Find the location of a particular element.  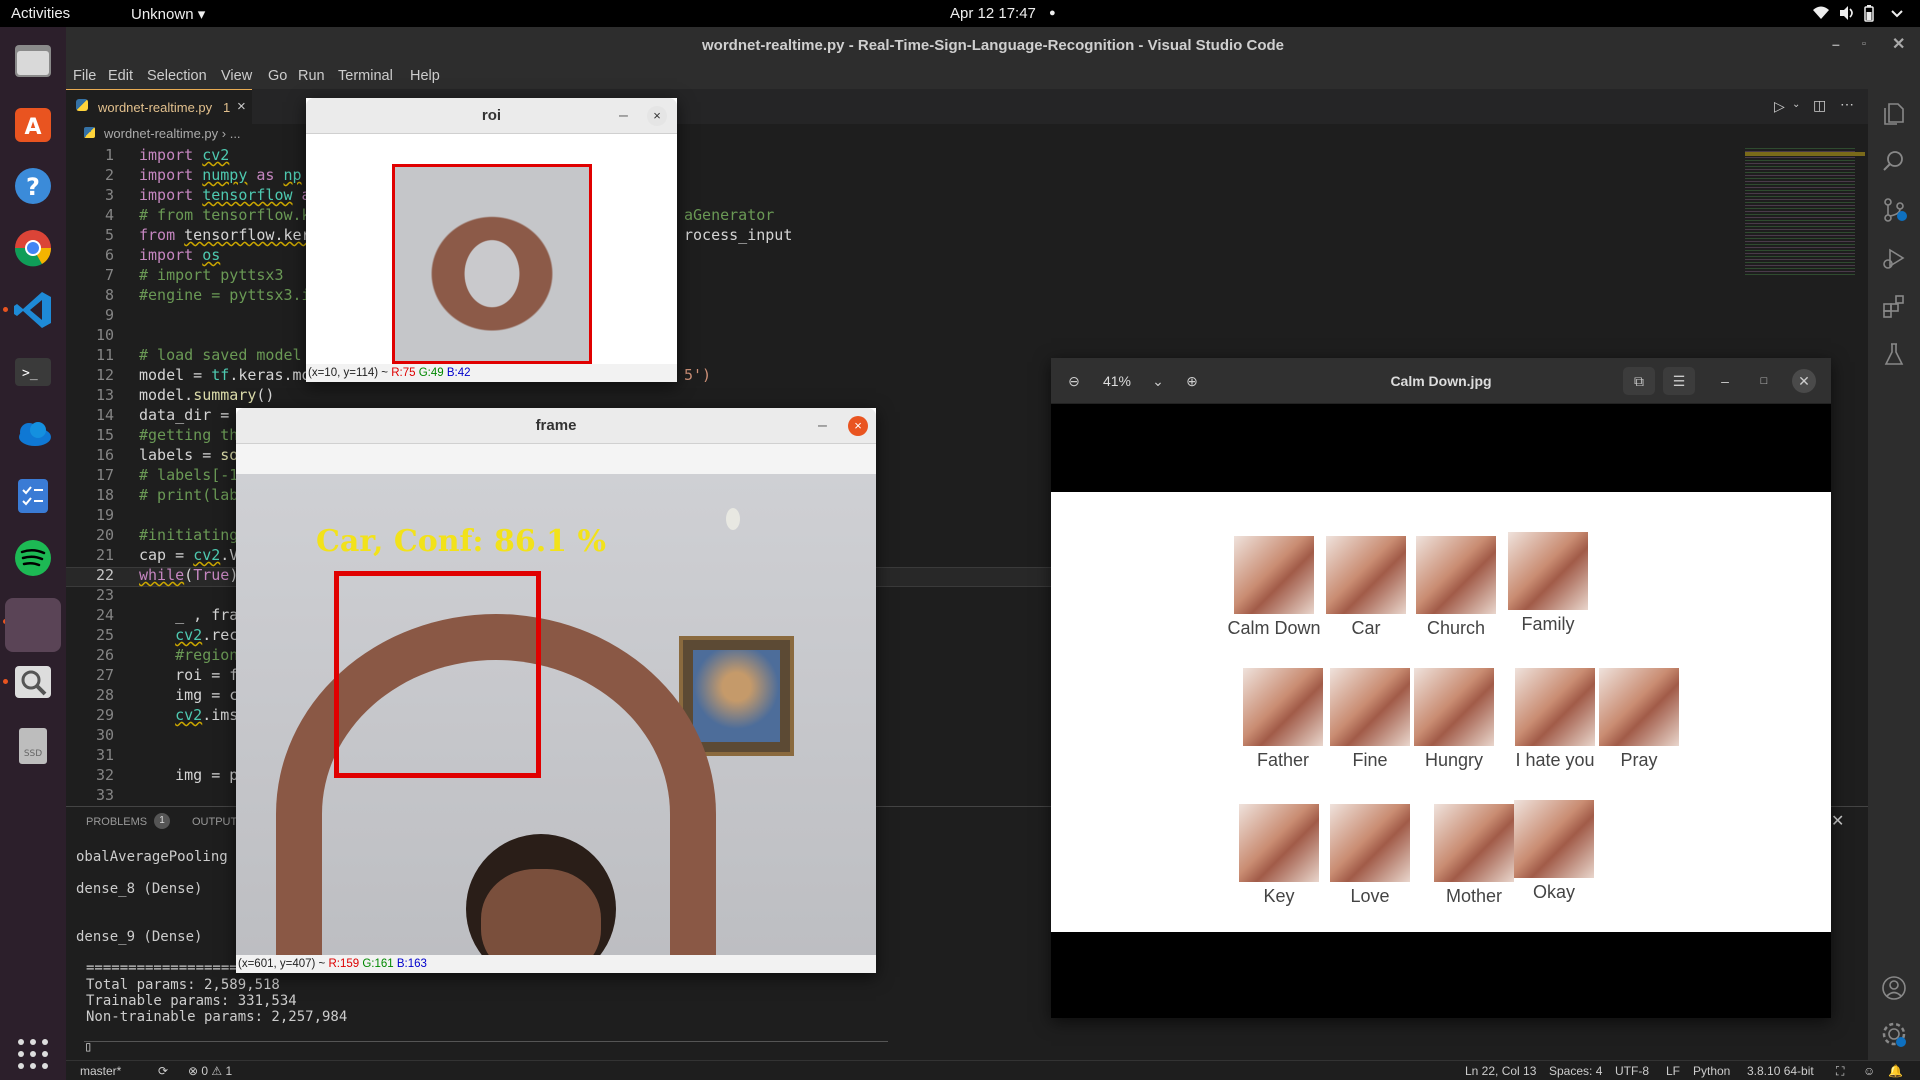

frame-close-button: × is located at coordinates (858, 426).